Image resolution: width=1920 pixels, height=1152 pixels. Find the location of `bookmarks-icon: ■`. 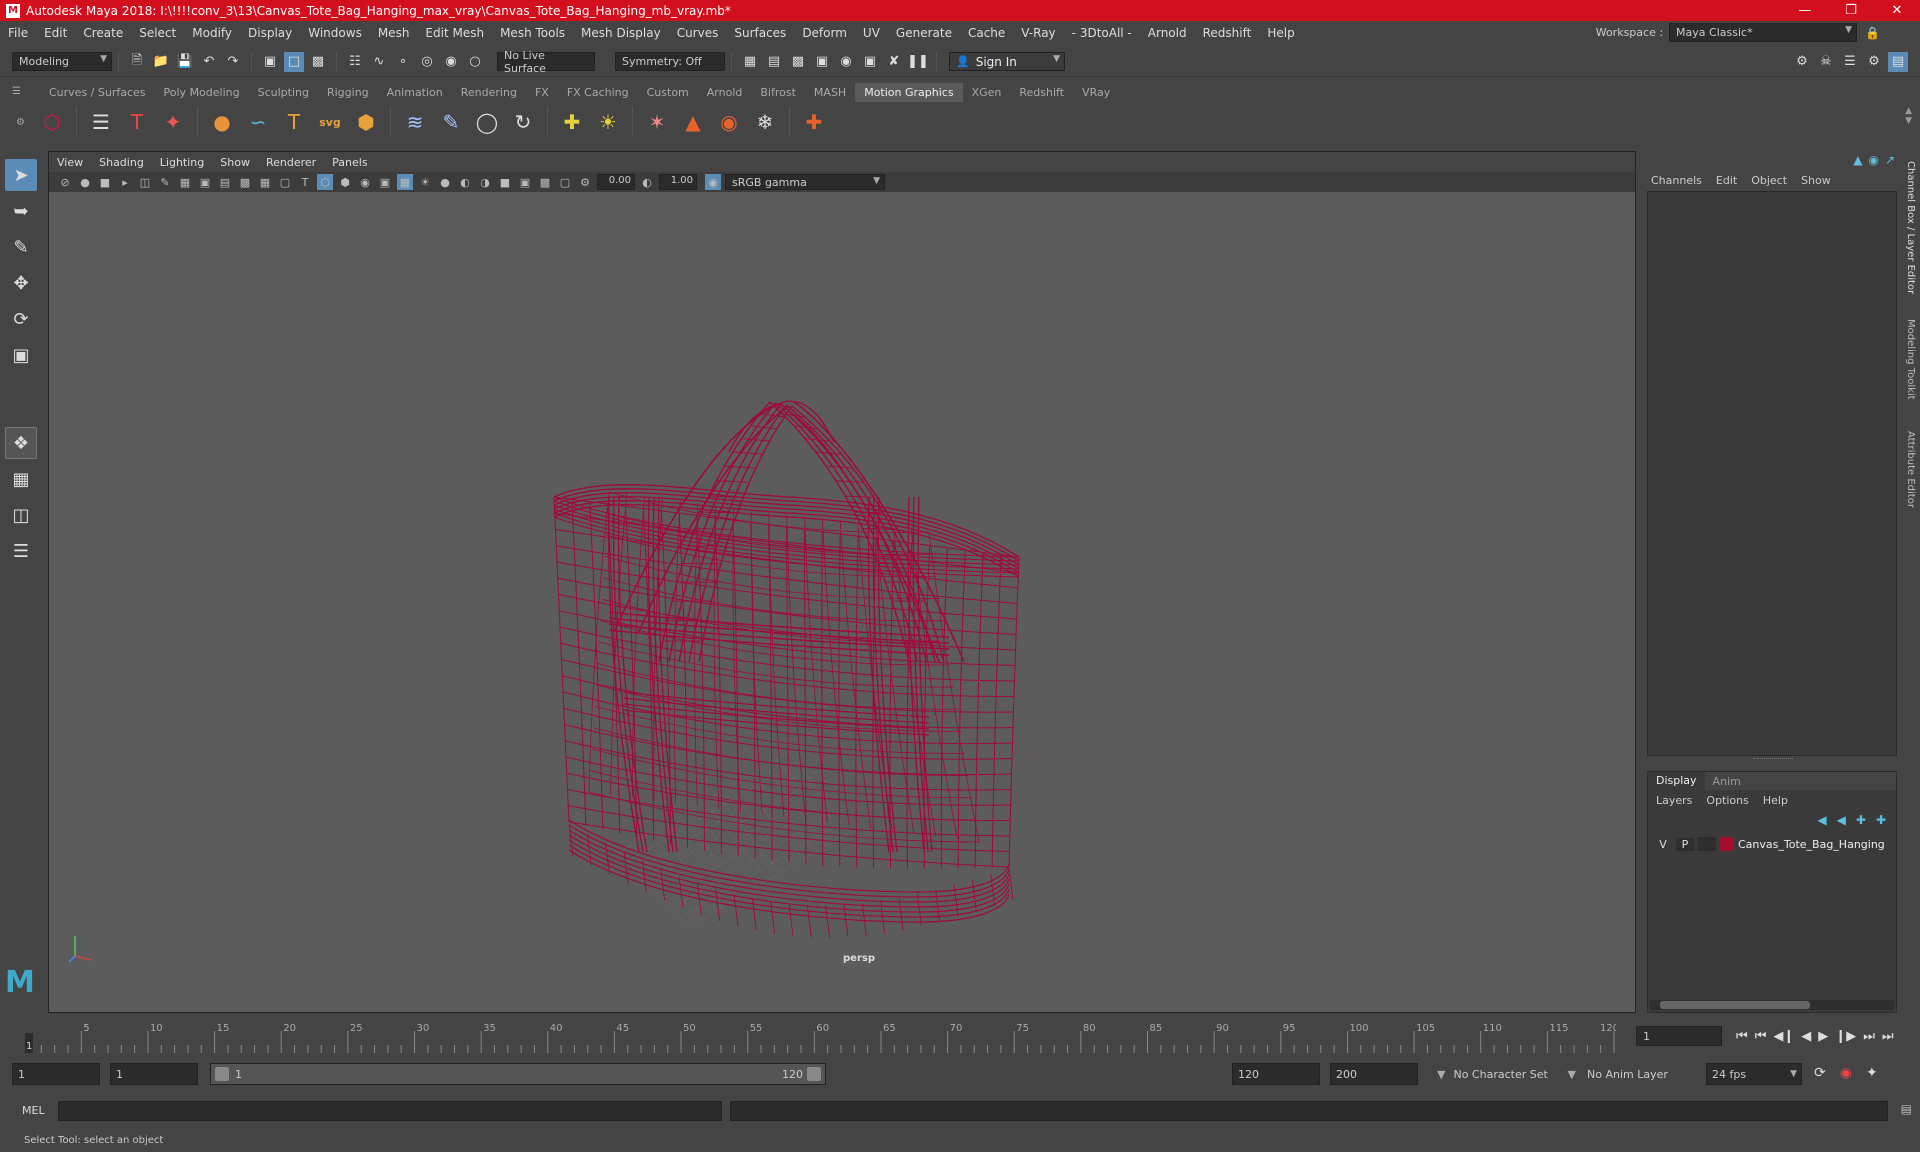

bookmarks-icon: ■ is located at coordinates (105, 182).